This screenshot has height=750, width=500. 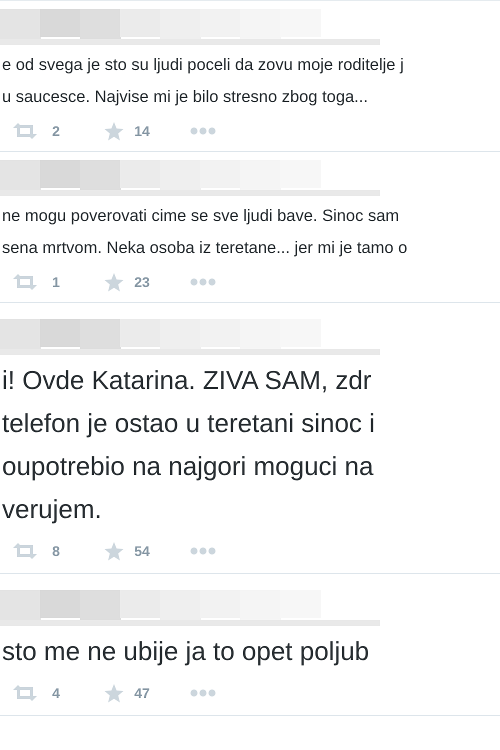 I want to click on tweet-text: sto me ne ubije ja to opet poljub, so click(x=186, y=651).